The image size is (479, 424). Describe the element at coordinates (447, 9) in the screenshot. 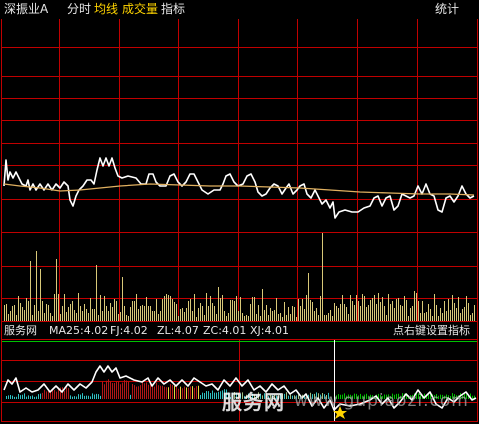

I see `stats-button: 统计` at that location.